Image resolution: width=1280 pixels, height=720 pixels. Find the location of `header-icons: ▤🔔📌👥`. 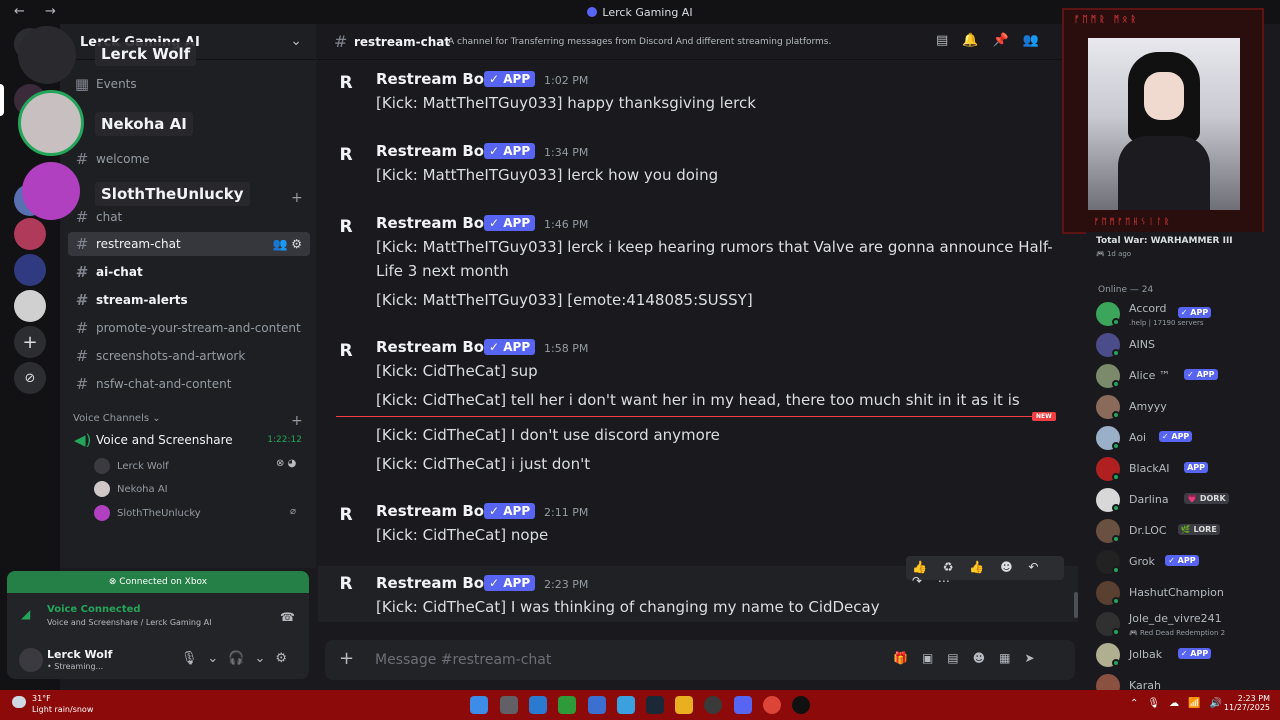

header-icons: ▤🔔📌👥 is located at coordinates (994, 40).